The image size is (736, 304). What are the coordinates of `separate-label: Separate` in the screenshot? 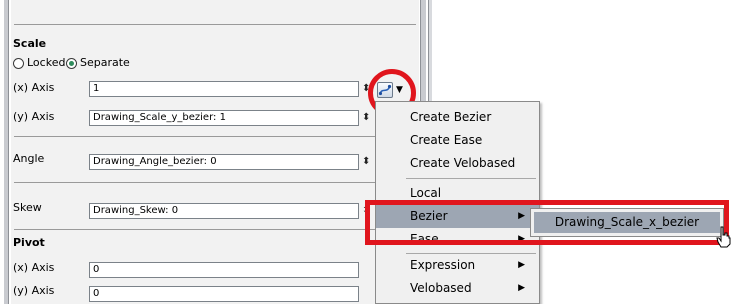 It's located at (105, 62).